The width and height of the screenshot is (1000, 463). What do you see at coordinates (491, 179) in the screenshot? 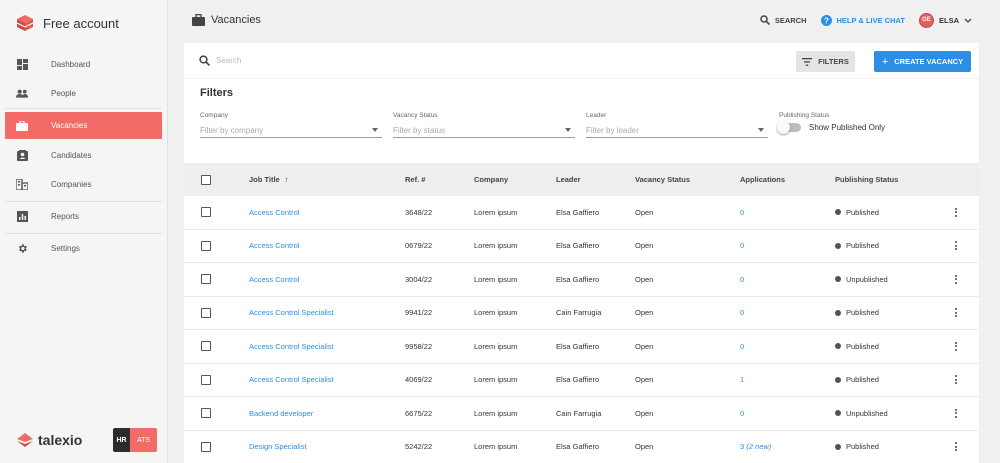
I see `column-company: Company` at bounding box center [491, 179].